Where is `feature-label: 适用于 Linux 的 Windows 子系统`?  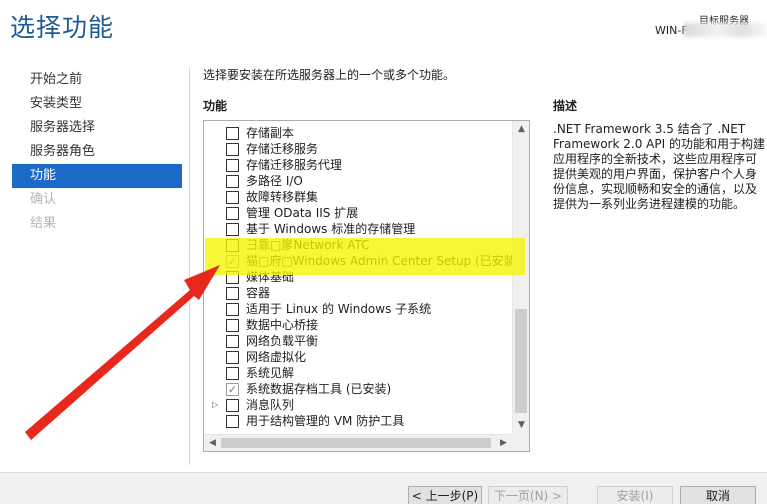
feature-label: 适用于 Linux 的 Windows 子系统 is located at coordinates (339, 309).